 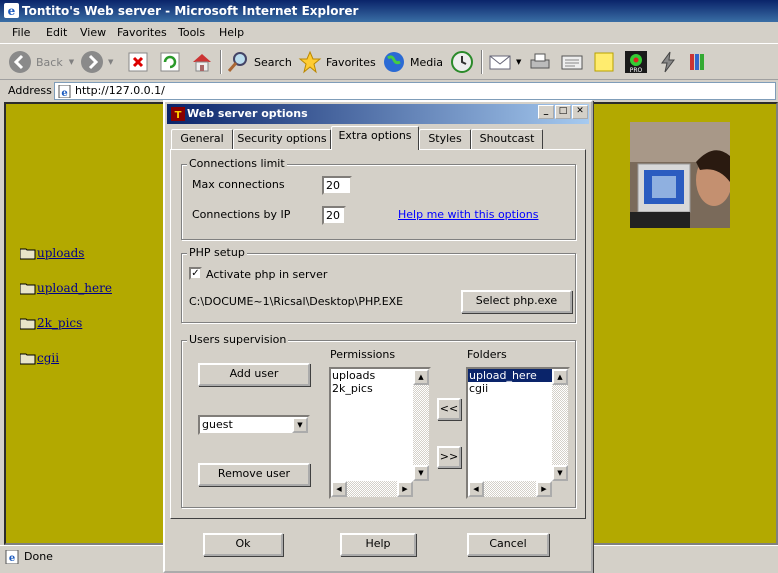 I want to click on printer-icon, so click(x=540, y=61).